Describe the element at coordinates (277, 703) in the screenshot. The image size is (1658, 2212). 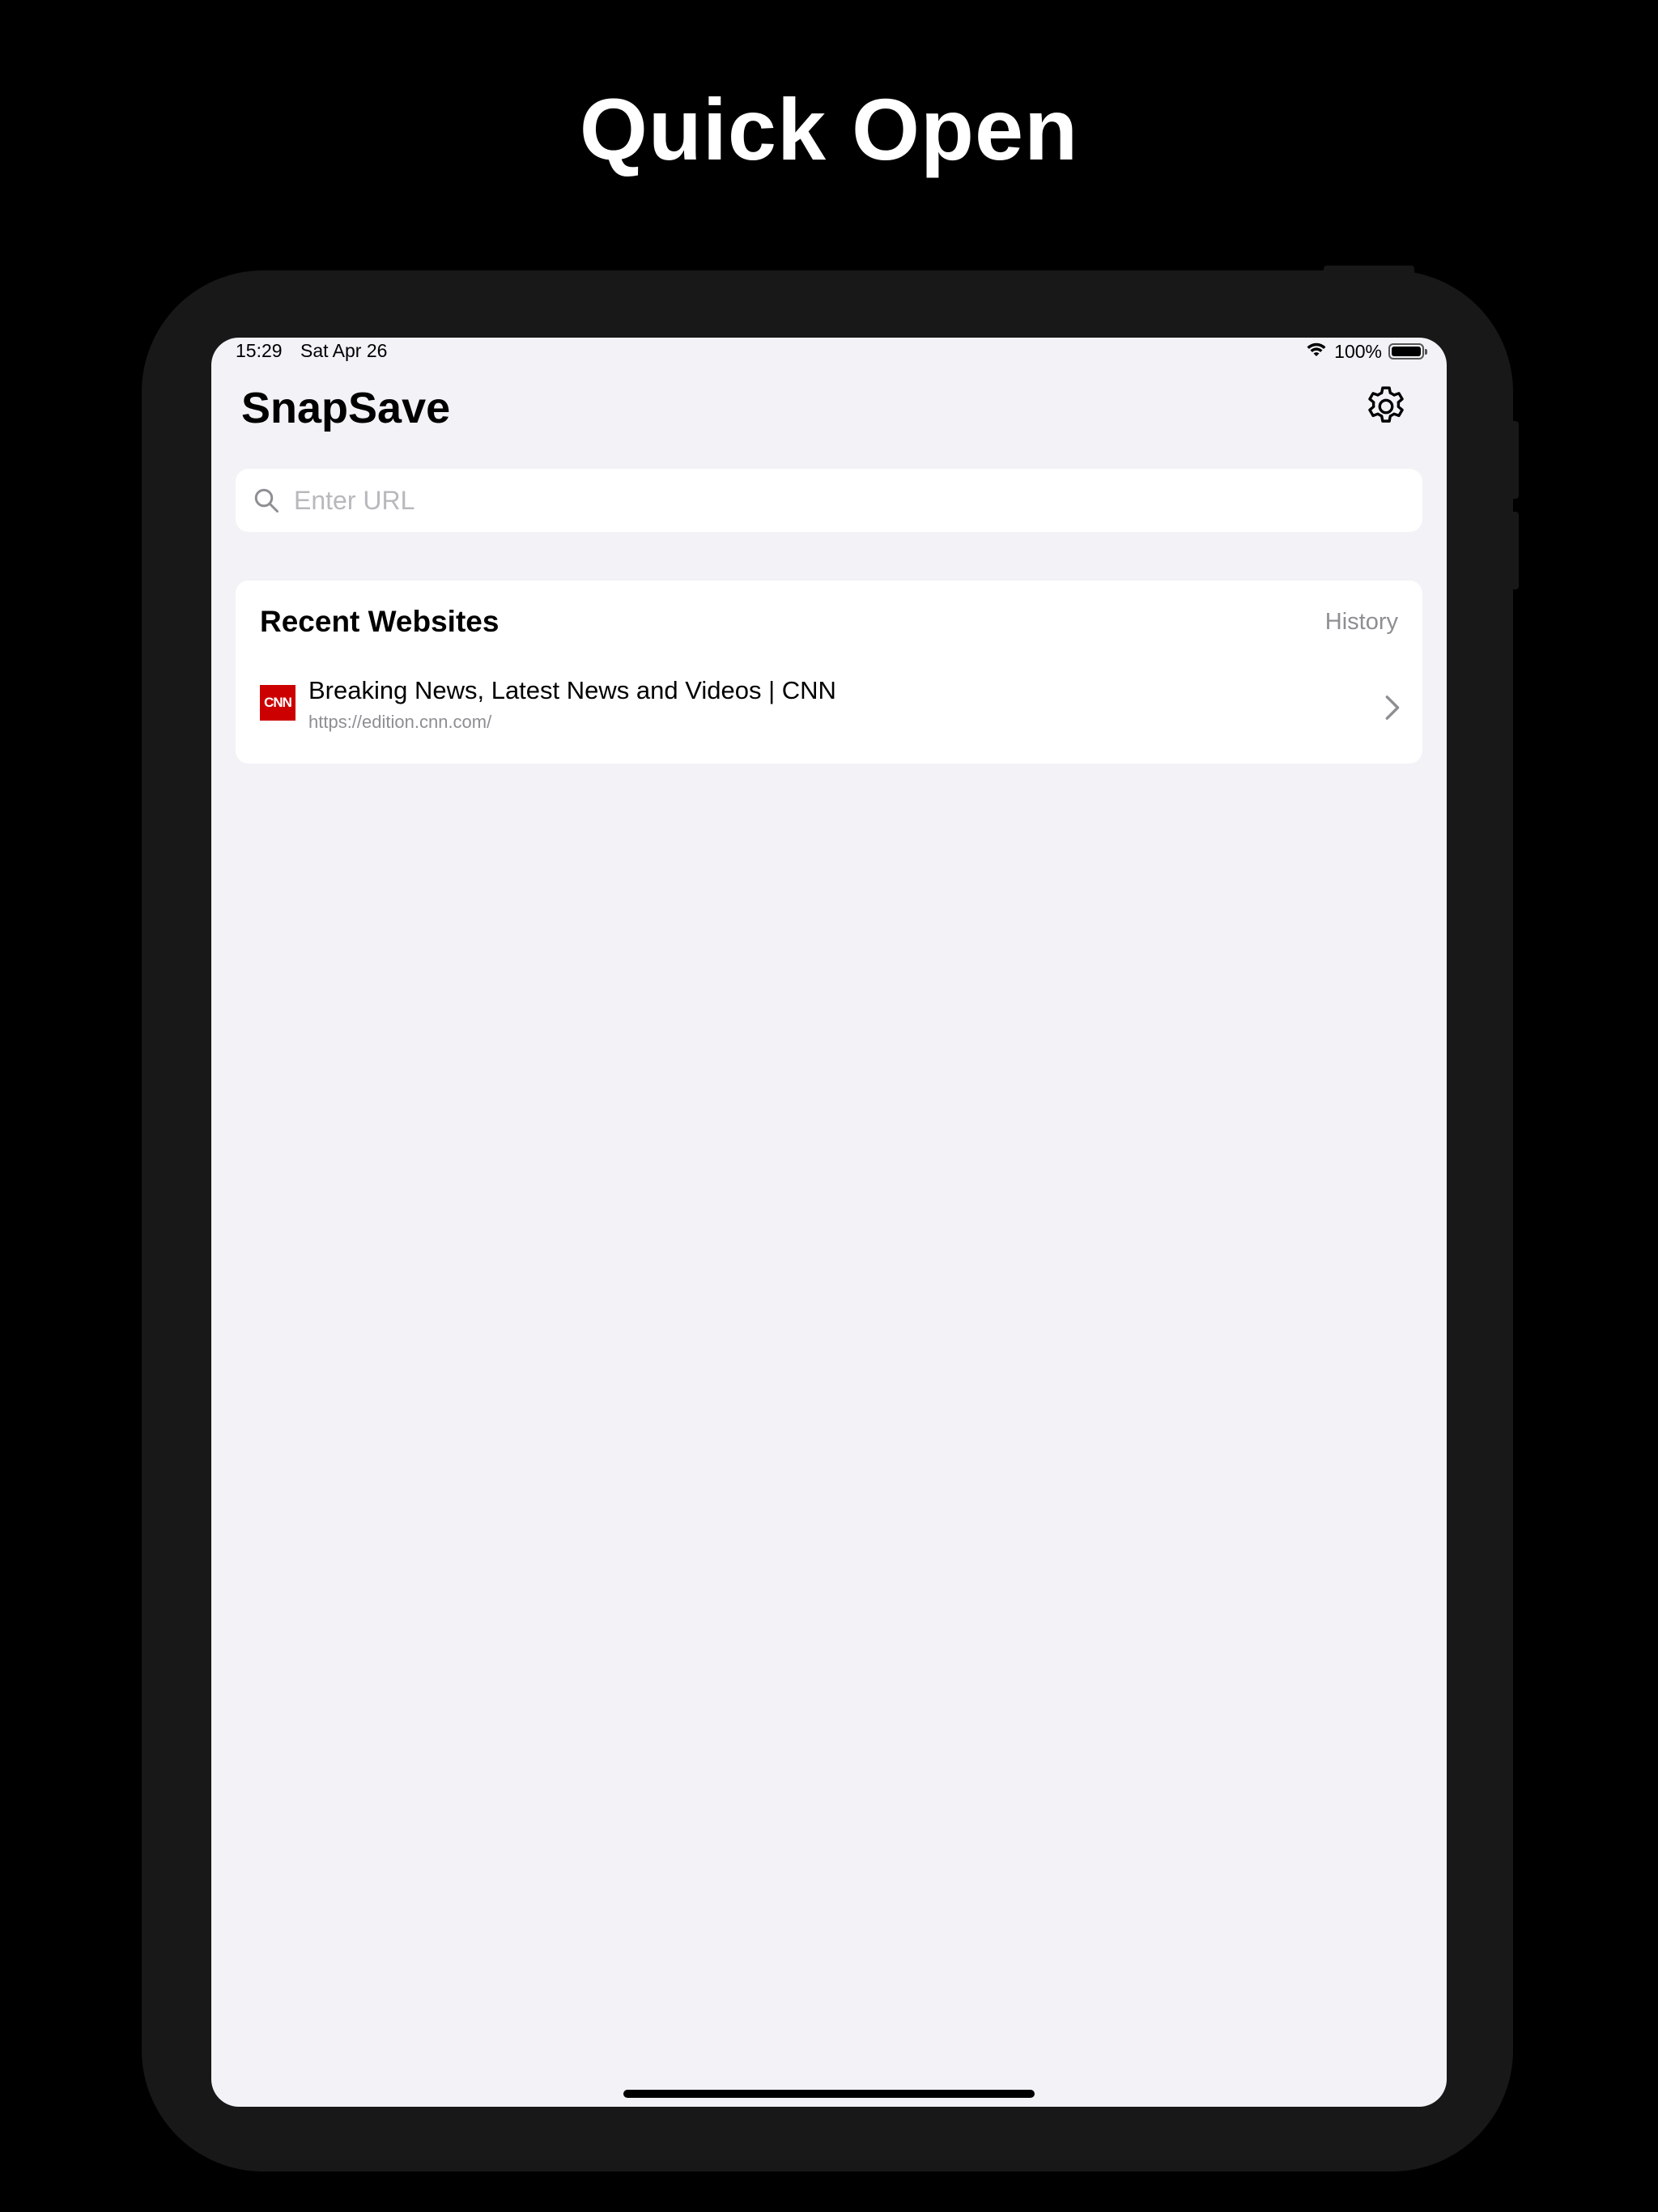
I see `cnn-favicon: CNN` at that location.